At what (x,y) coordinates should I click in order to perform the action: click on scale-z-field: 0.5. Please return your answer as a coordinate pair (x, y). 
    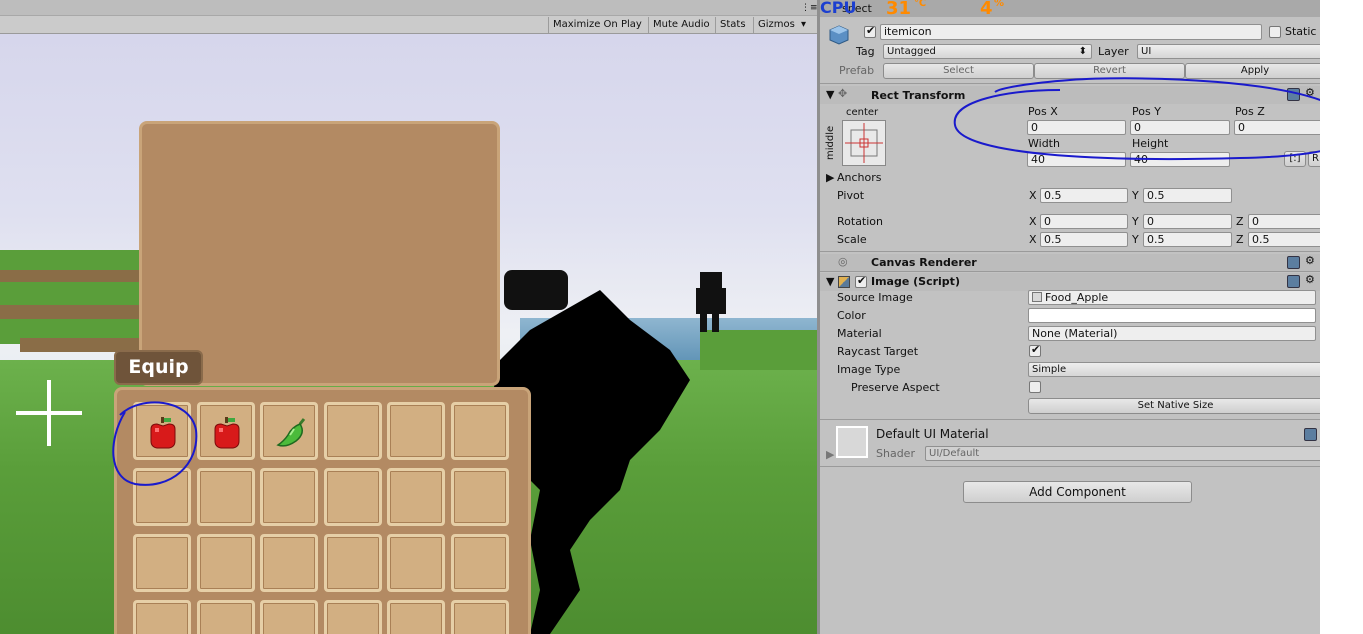
    Looking at the image, I should click on (1284, 239).